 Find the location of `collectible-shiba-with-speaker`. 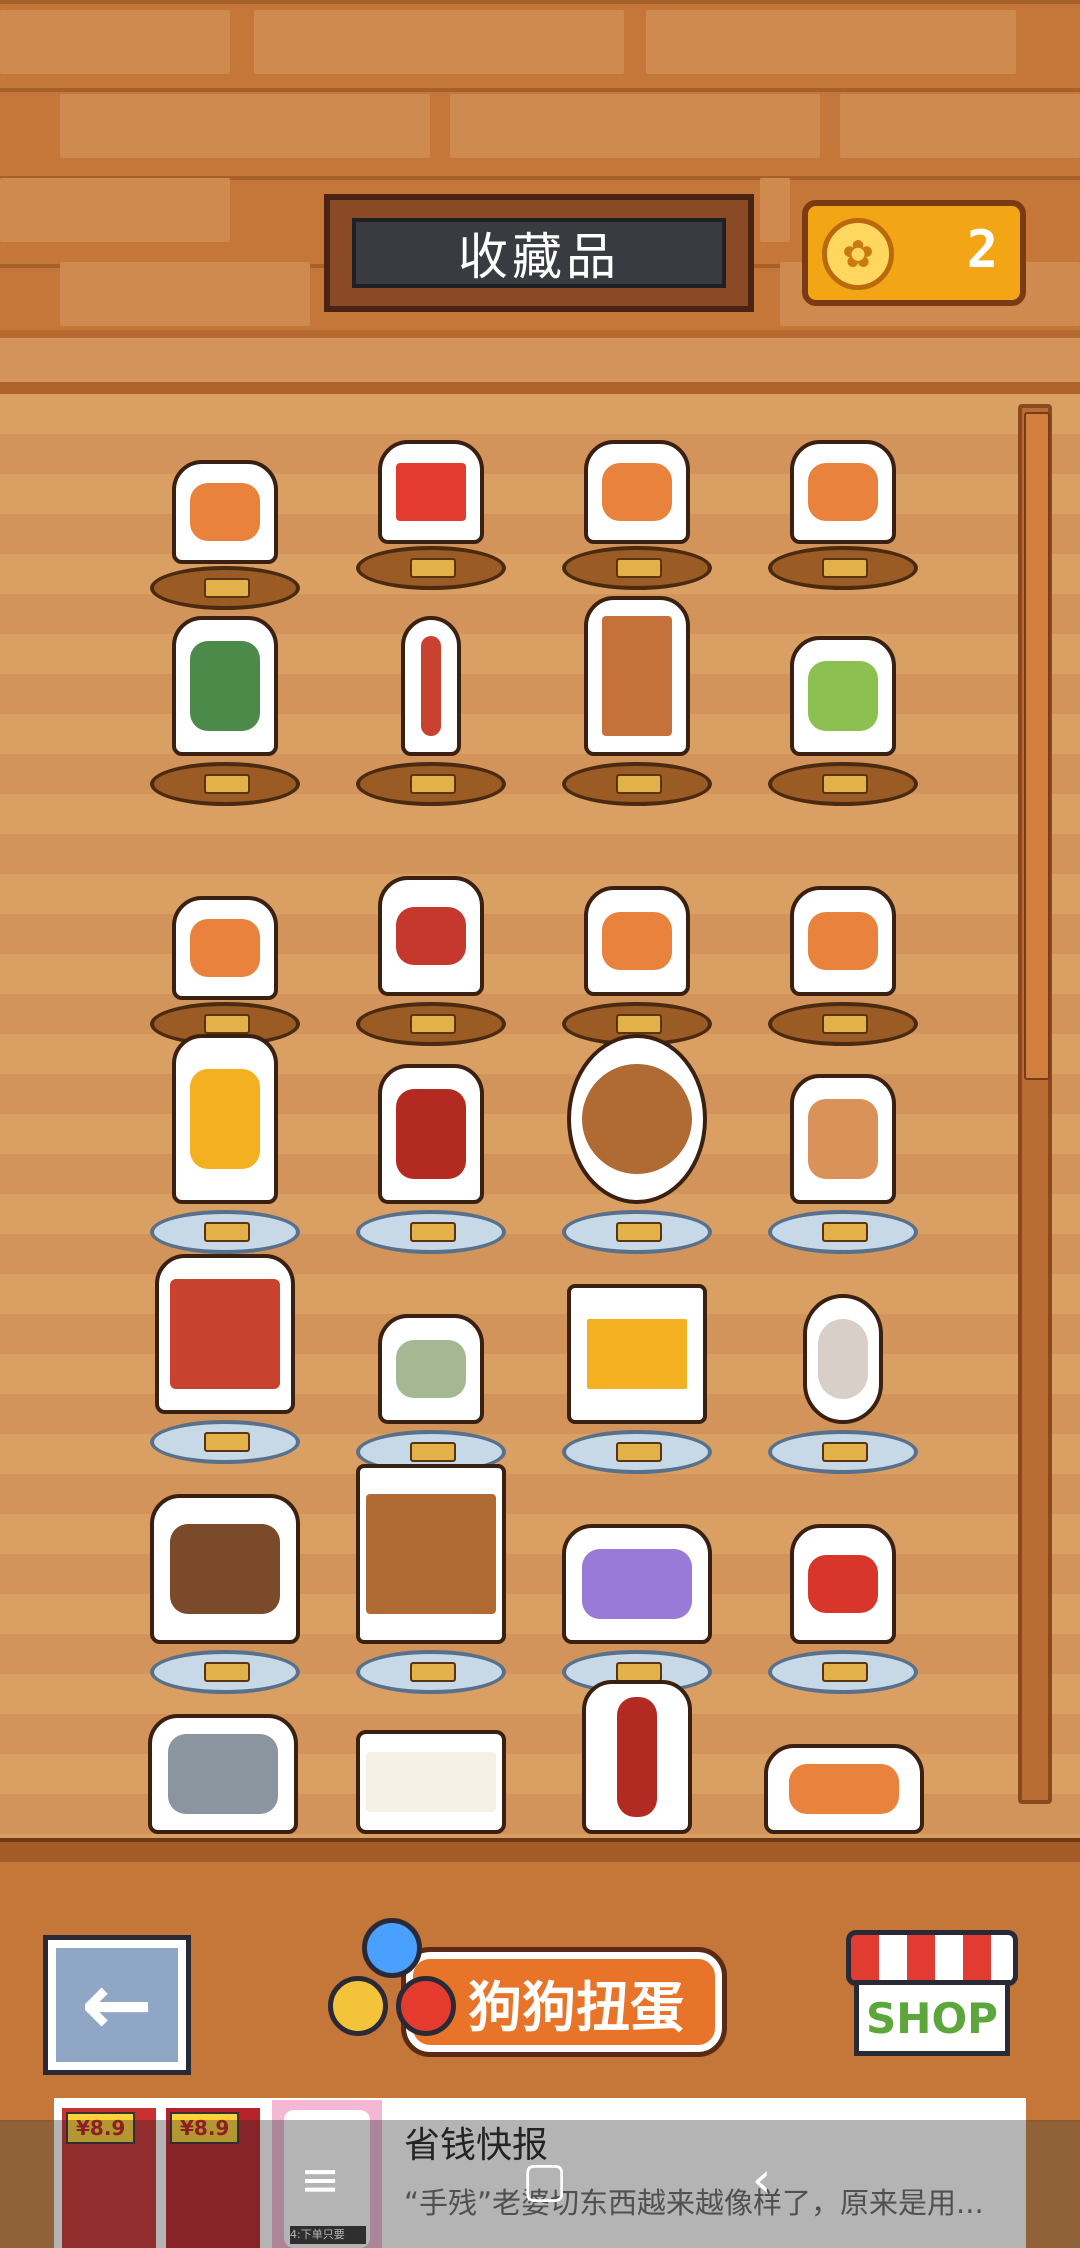

collectible-shiba-with-speaker is located at coordinates (225, 1604).